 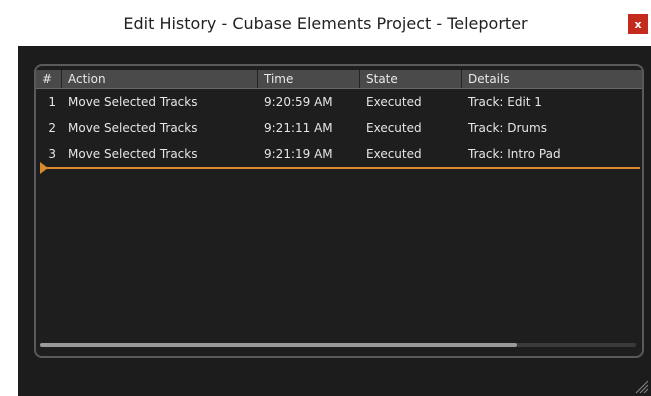 What do you see at coordinates (278, 345) in the screenshot?
I see `scrollbar-thumb` at bounding box center [278, 345].